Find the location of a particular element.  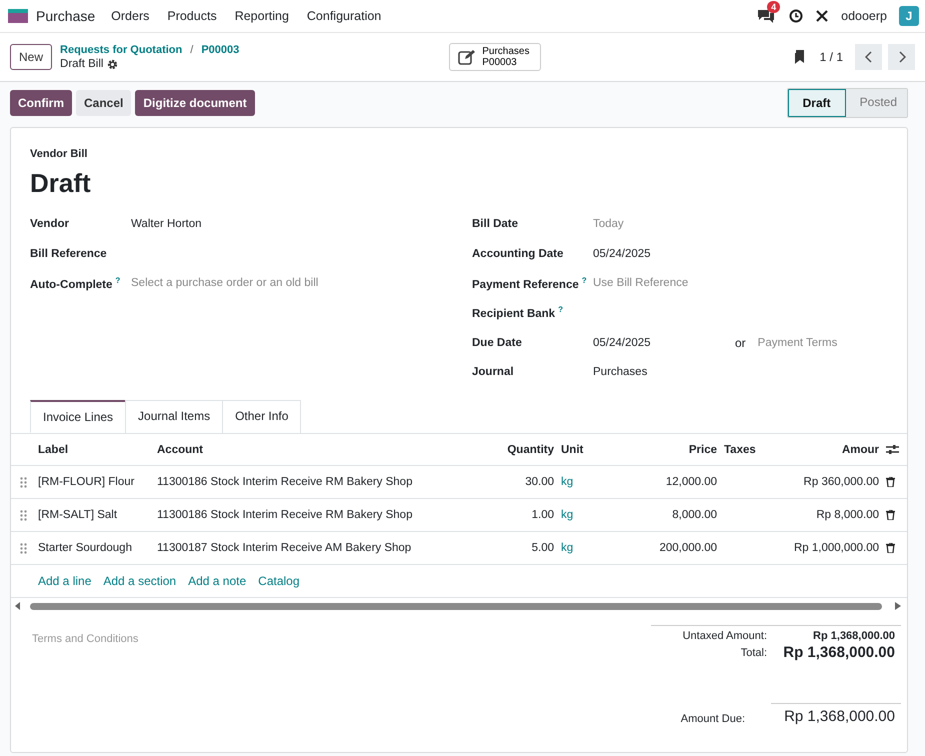

column-header: Unit is located at coordinates (580, 450).